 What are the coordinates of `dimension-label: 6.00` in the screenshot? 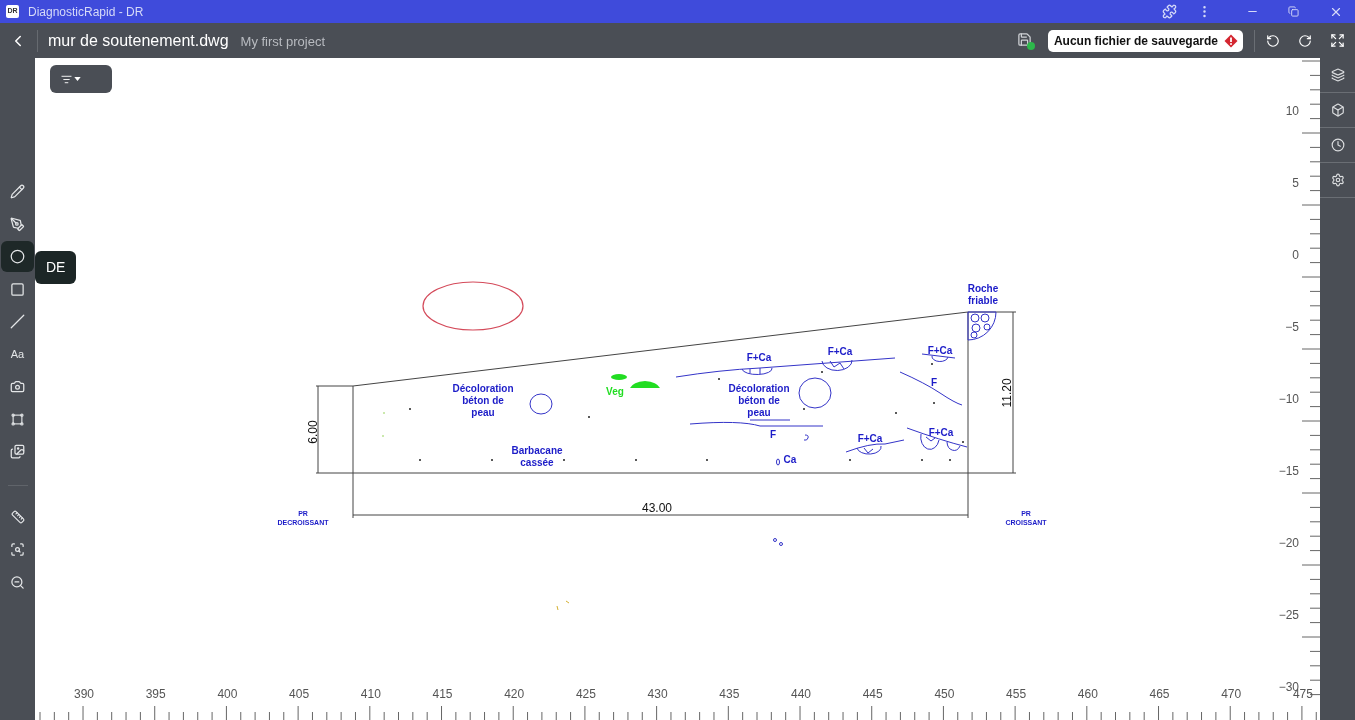 It's located at (313, 432).